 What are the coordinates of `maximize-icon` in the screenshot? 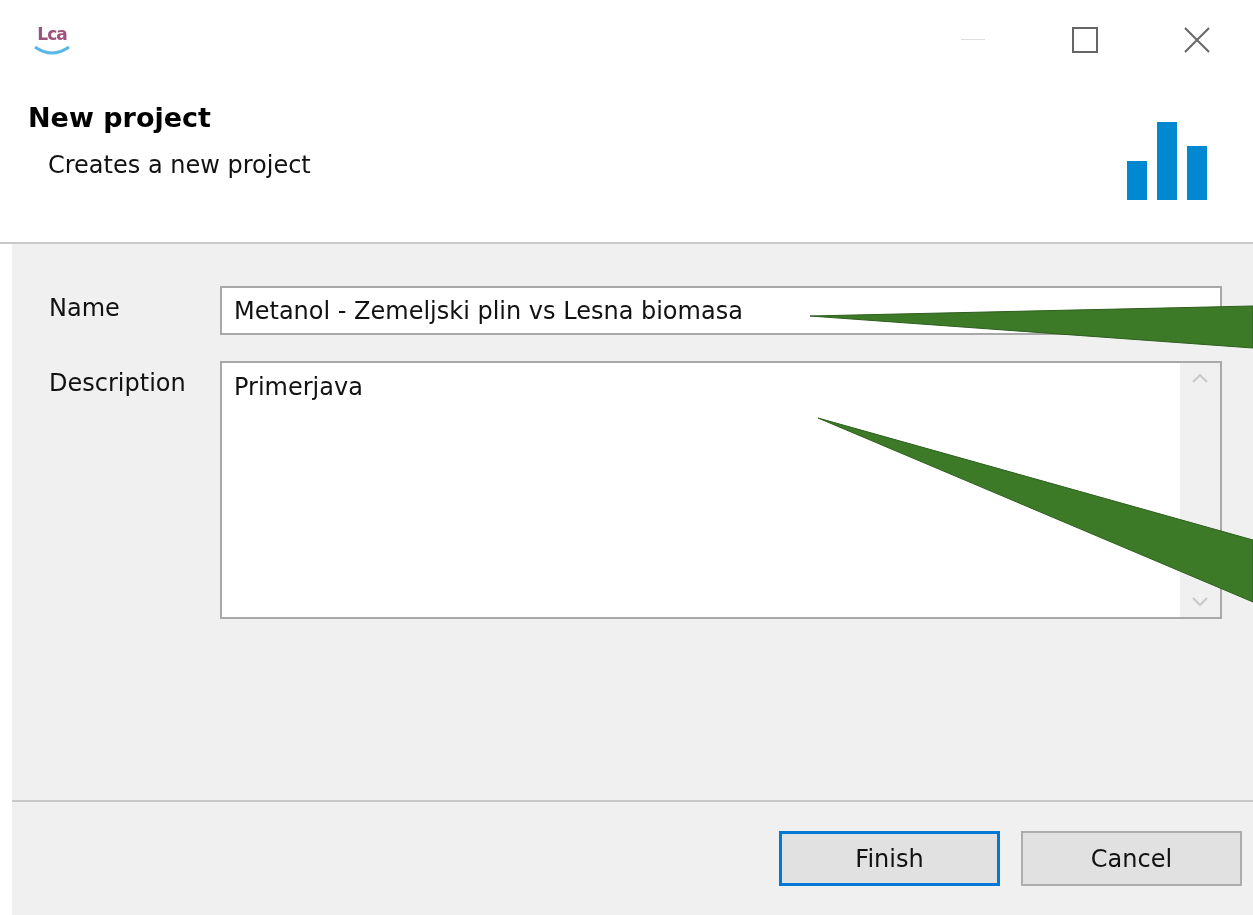 It's located at (1085, 40).